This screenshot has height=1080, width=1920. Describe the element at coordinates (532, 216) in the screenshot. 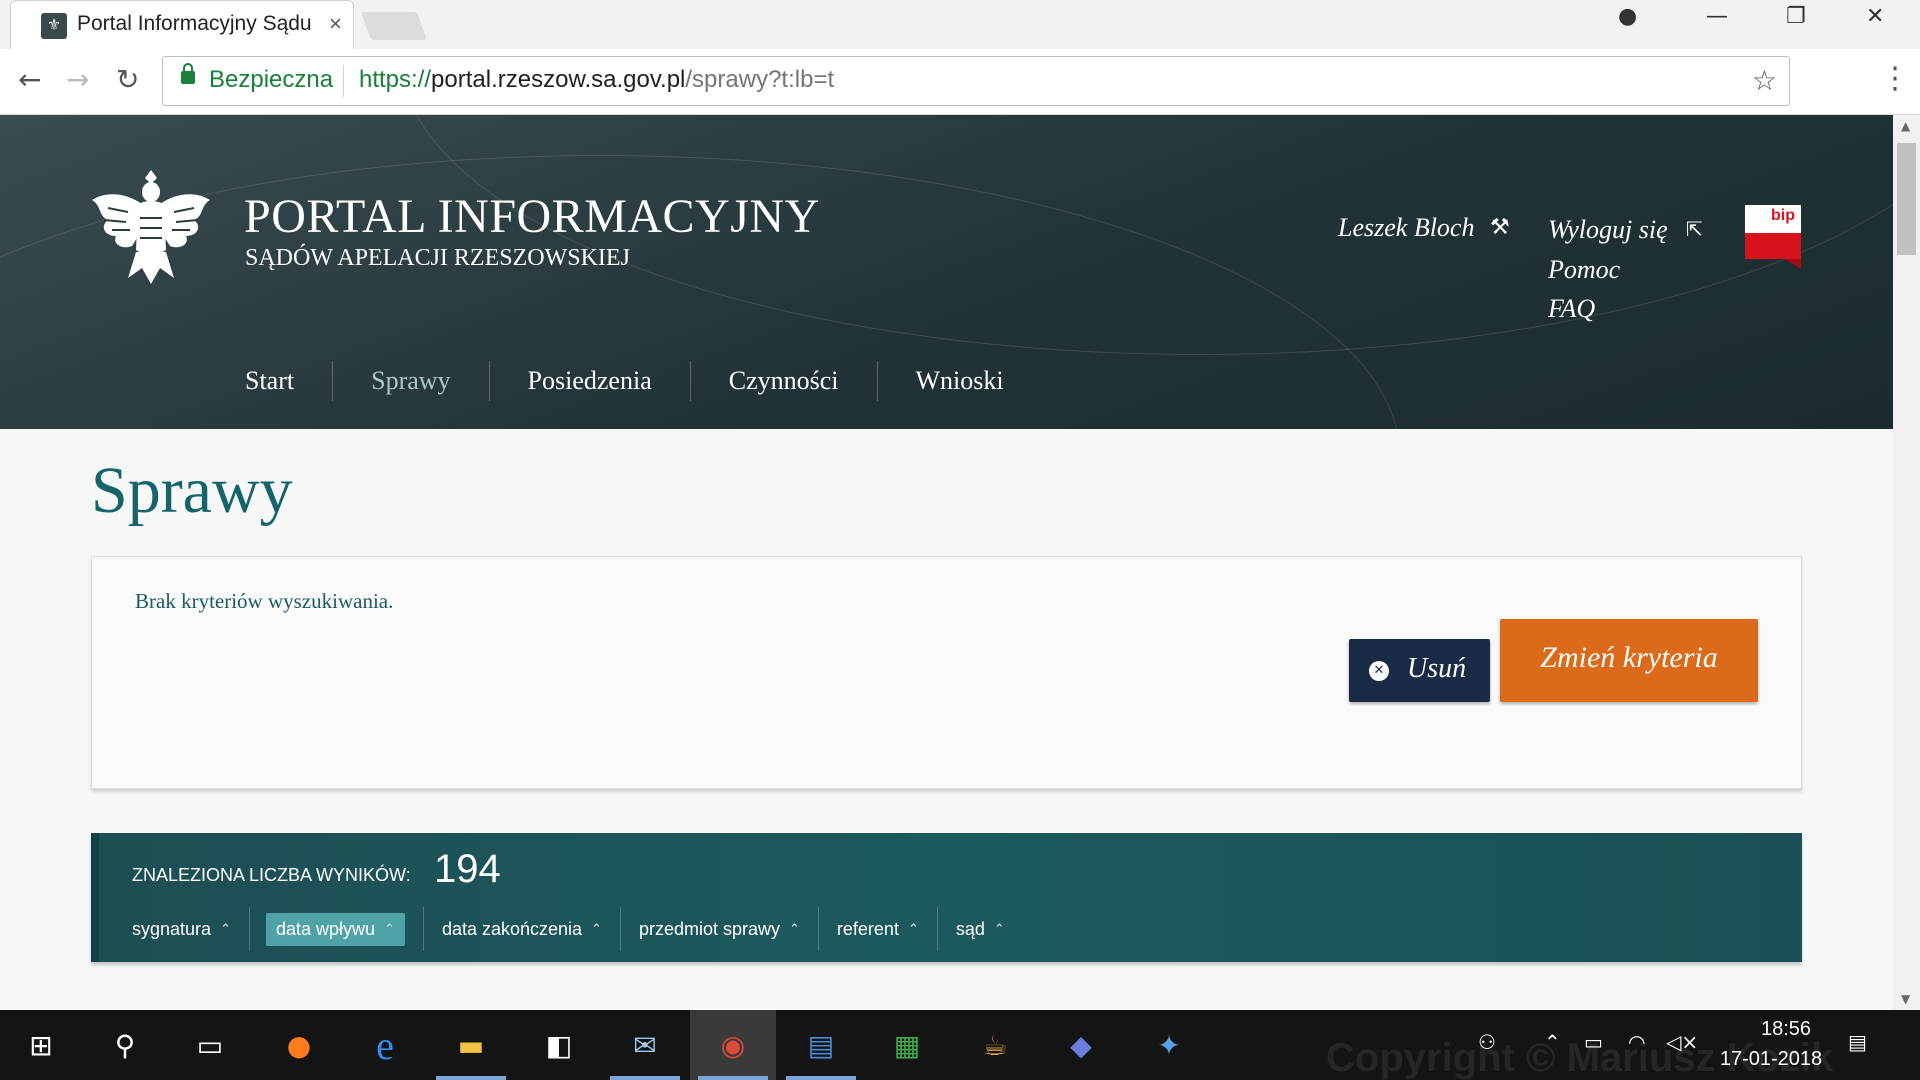

I see `site-title: PORTAL INFORMACYJNY` at that location.